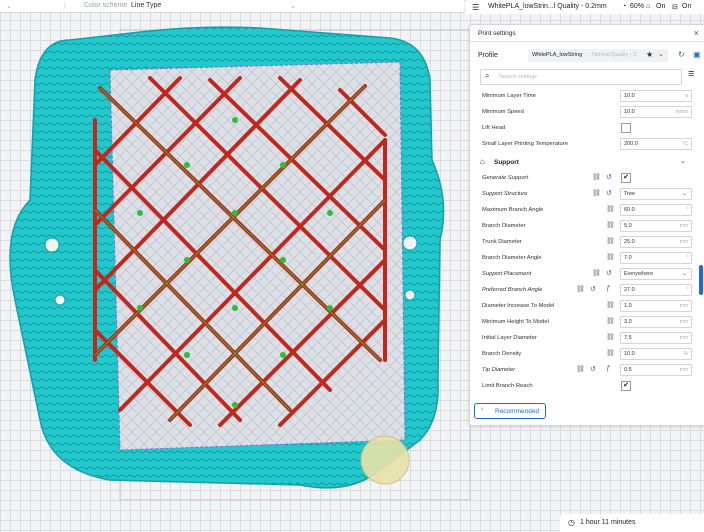 This screenshot has width=704, height=532. I want to click on settings-scrollbar, so click(701, 280).